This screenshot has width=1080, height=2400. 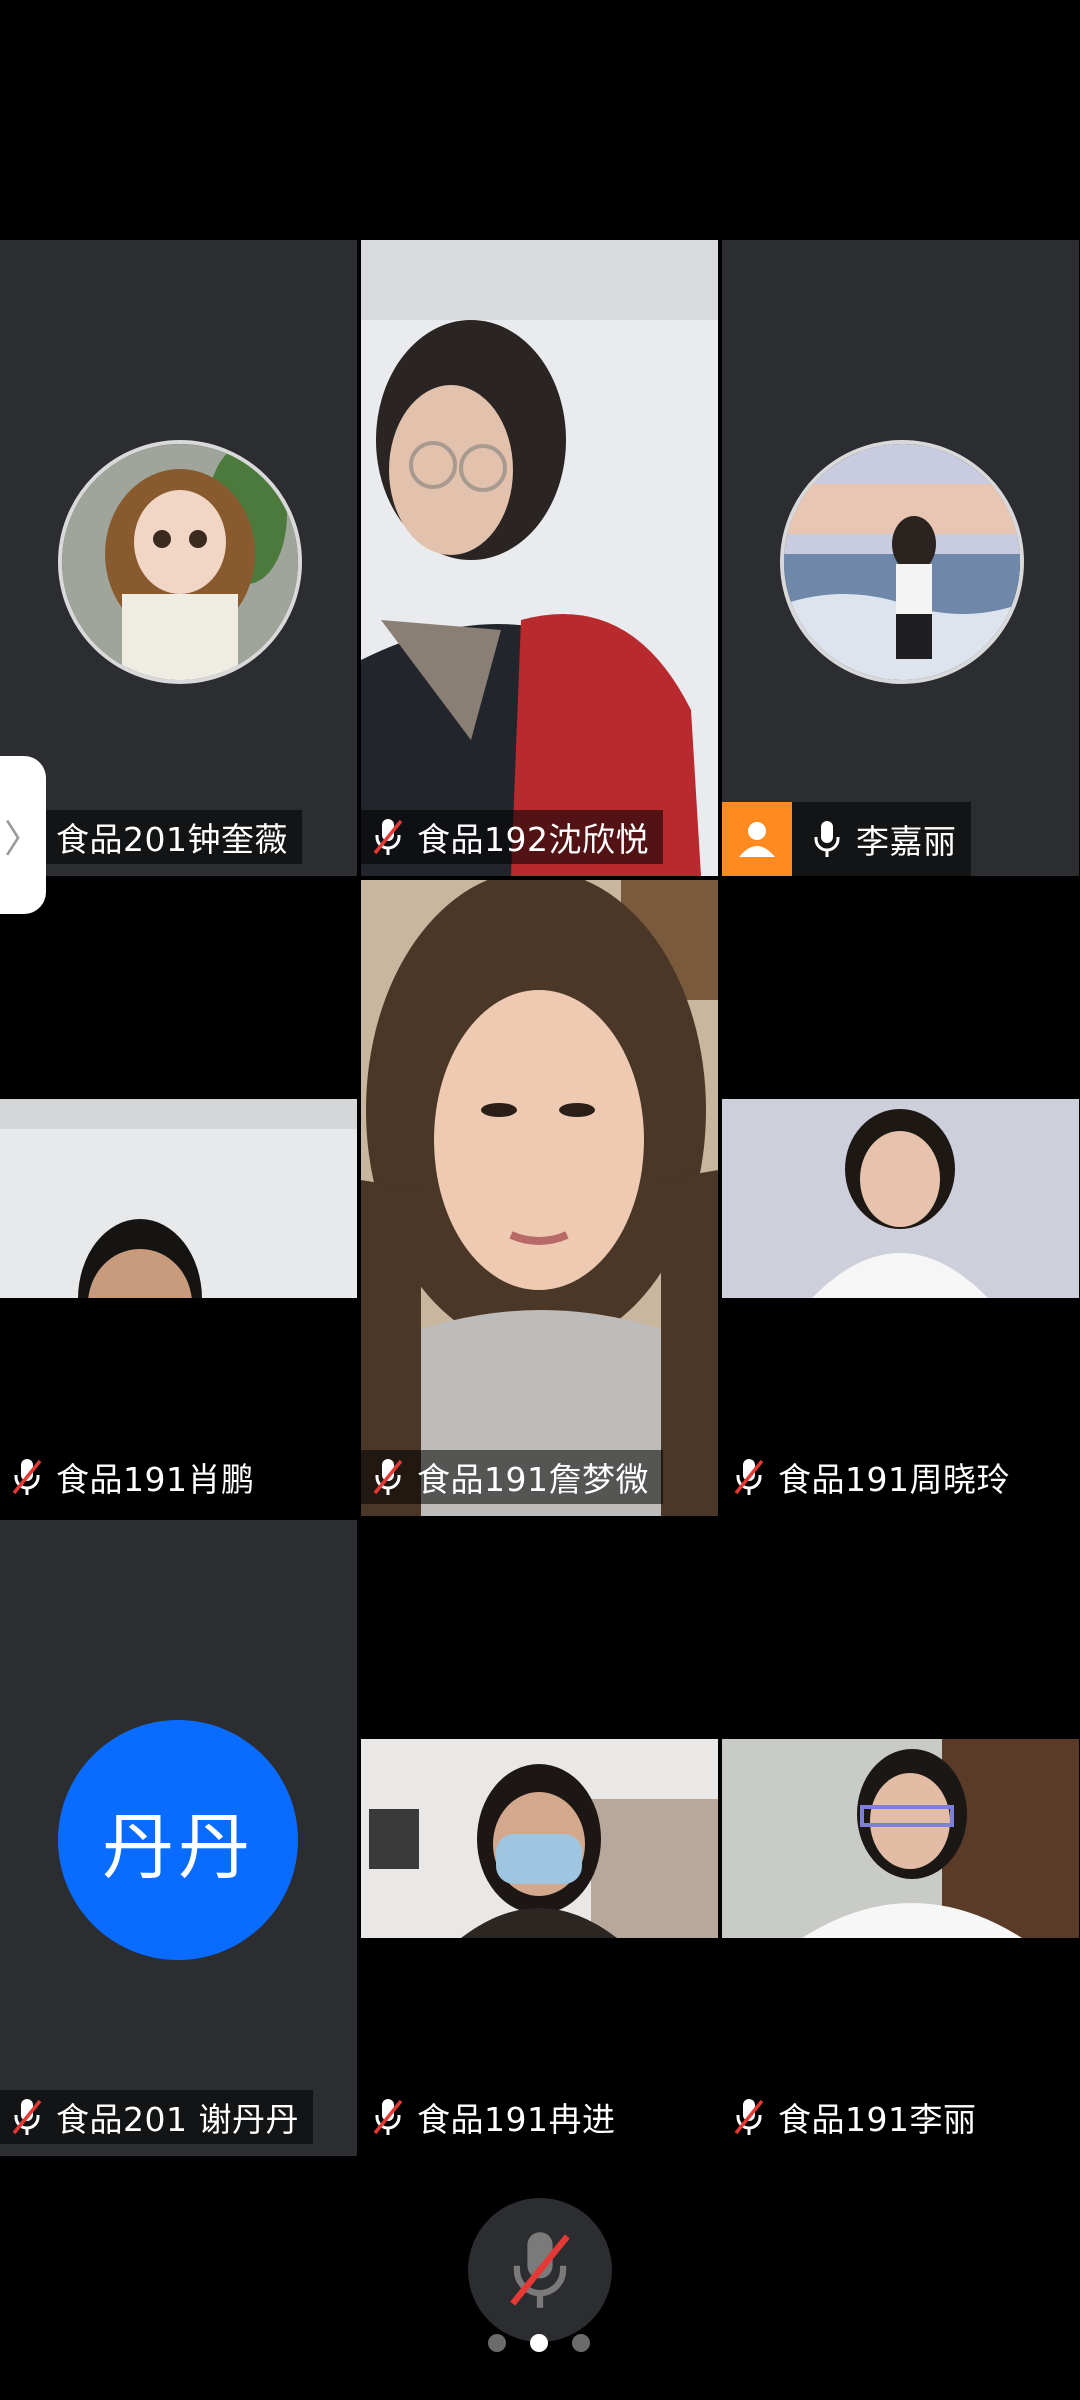 I want to click on chevron-right-icon: 〉, so click(x=22, y=838).